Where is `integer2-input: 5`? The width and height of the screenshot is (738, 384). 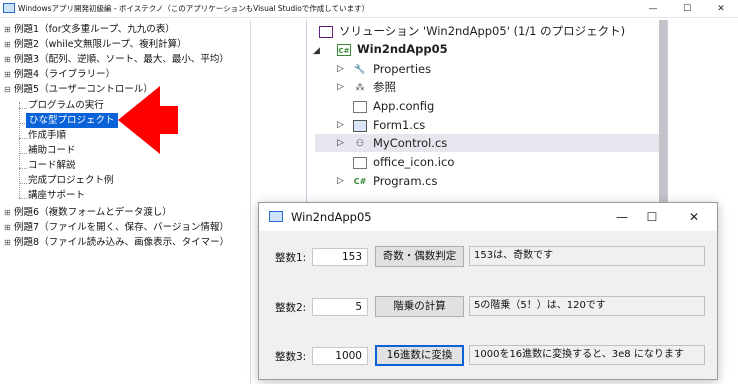 integer2-input: 5 is located at coordinates (340, 307).